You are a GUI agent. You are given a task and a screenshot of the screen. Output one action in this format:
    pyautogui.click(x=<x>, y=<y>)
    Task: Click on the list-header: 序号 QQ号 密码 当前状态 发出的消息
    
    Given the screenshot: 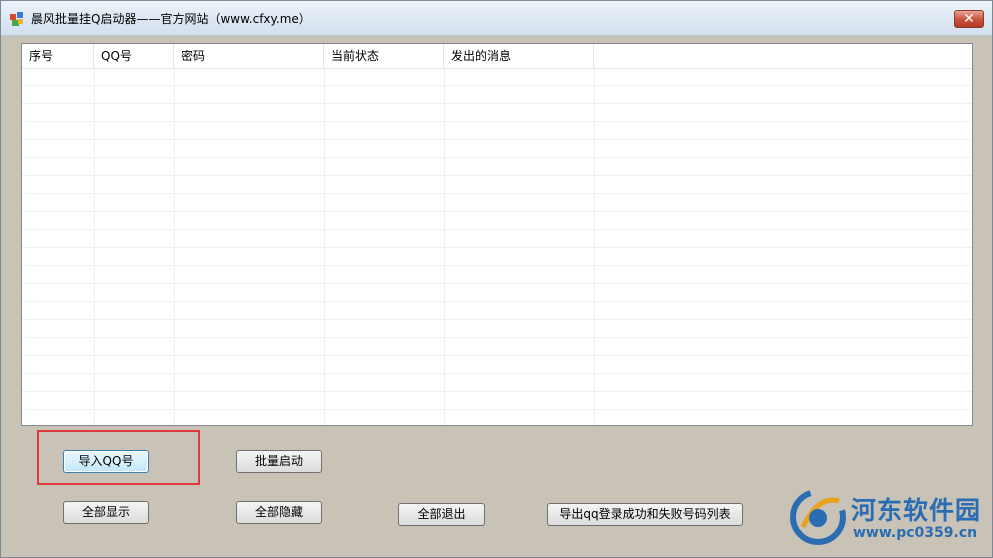 What is the action you would take?
    pyautogui.click(x=497, y=56)
    